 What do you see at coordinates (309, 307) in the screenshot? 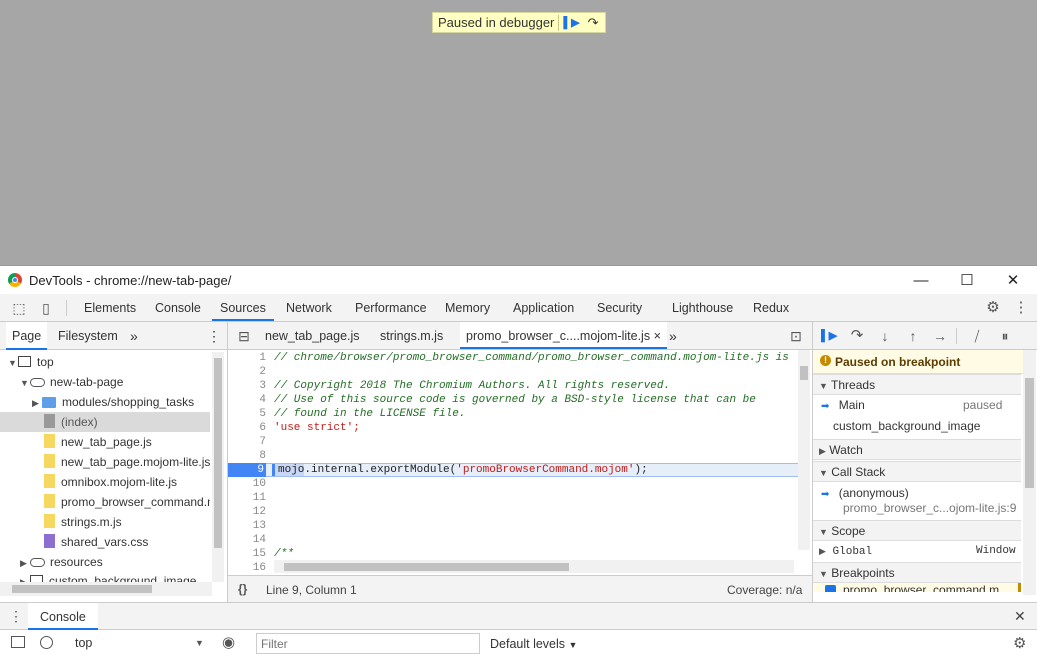
I see `tab-network: Network` at bounding box center [309, 307].